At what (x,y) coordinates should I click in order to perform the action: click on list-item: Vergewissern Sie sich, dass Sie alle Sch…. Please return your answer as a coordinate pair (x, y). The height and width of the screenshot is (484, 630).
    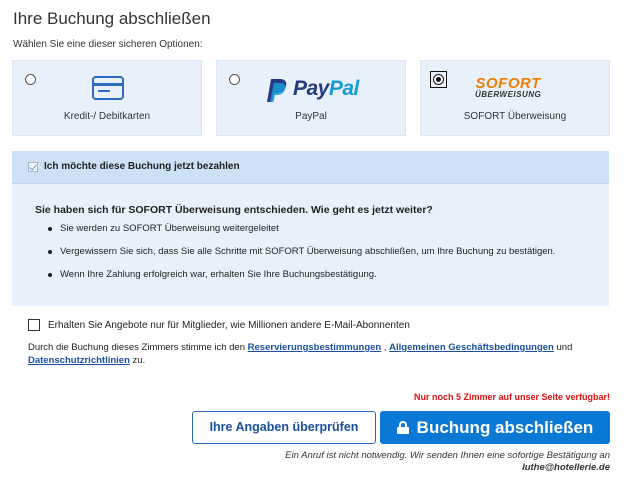
    Looking at the image, I should click on (301, 256).